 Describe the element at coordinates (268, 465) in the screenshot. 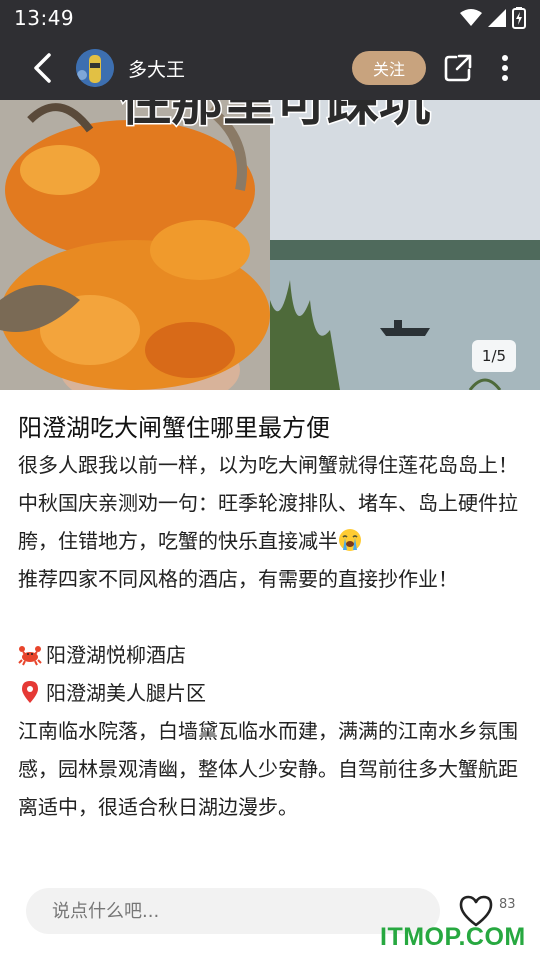

I see `post-paragraph: 很多人跟我以前一样，以为吃大闸蟹就得住莲花岛岛上！` at that location.